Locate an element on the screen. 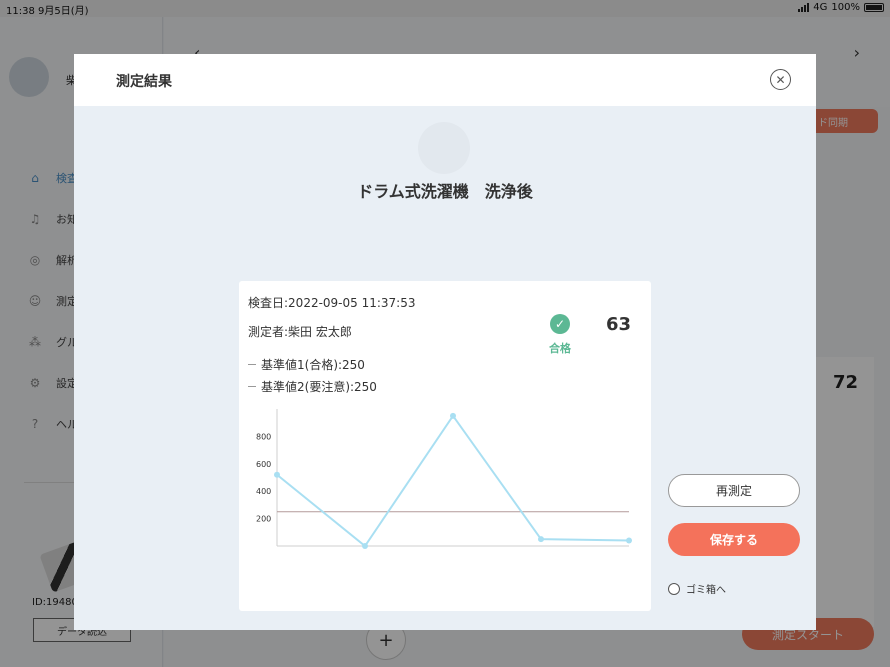 Image resolution: width=890 pixels, height=667 pixels. result-chart: 200 400 600 800 is located at coordinates (444, 479).